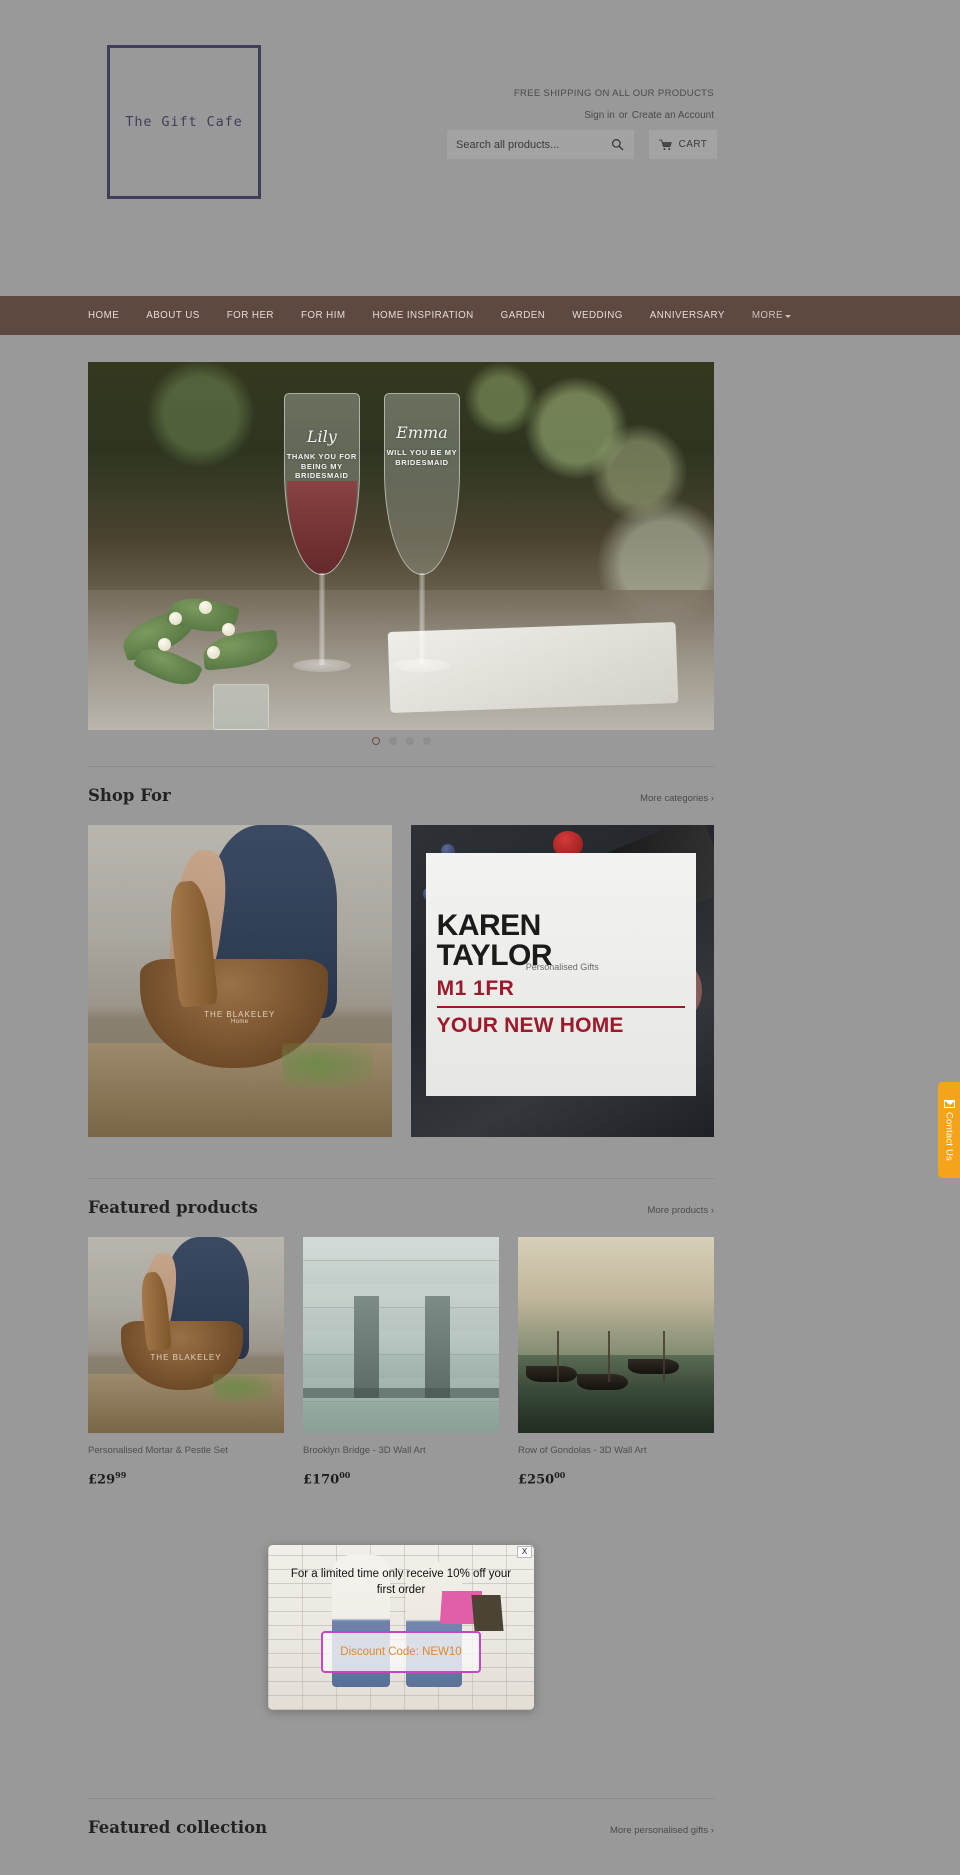 The height and width of the screenshot is (1875, 960). I want to click on nav-item-more: MORE, so click(771, 315).